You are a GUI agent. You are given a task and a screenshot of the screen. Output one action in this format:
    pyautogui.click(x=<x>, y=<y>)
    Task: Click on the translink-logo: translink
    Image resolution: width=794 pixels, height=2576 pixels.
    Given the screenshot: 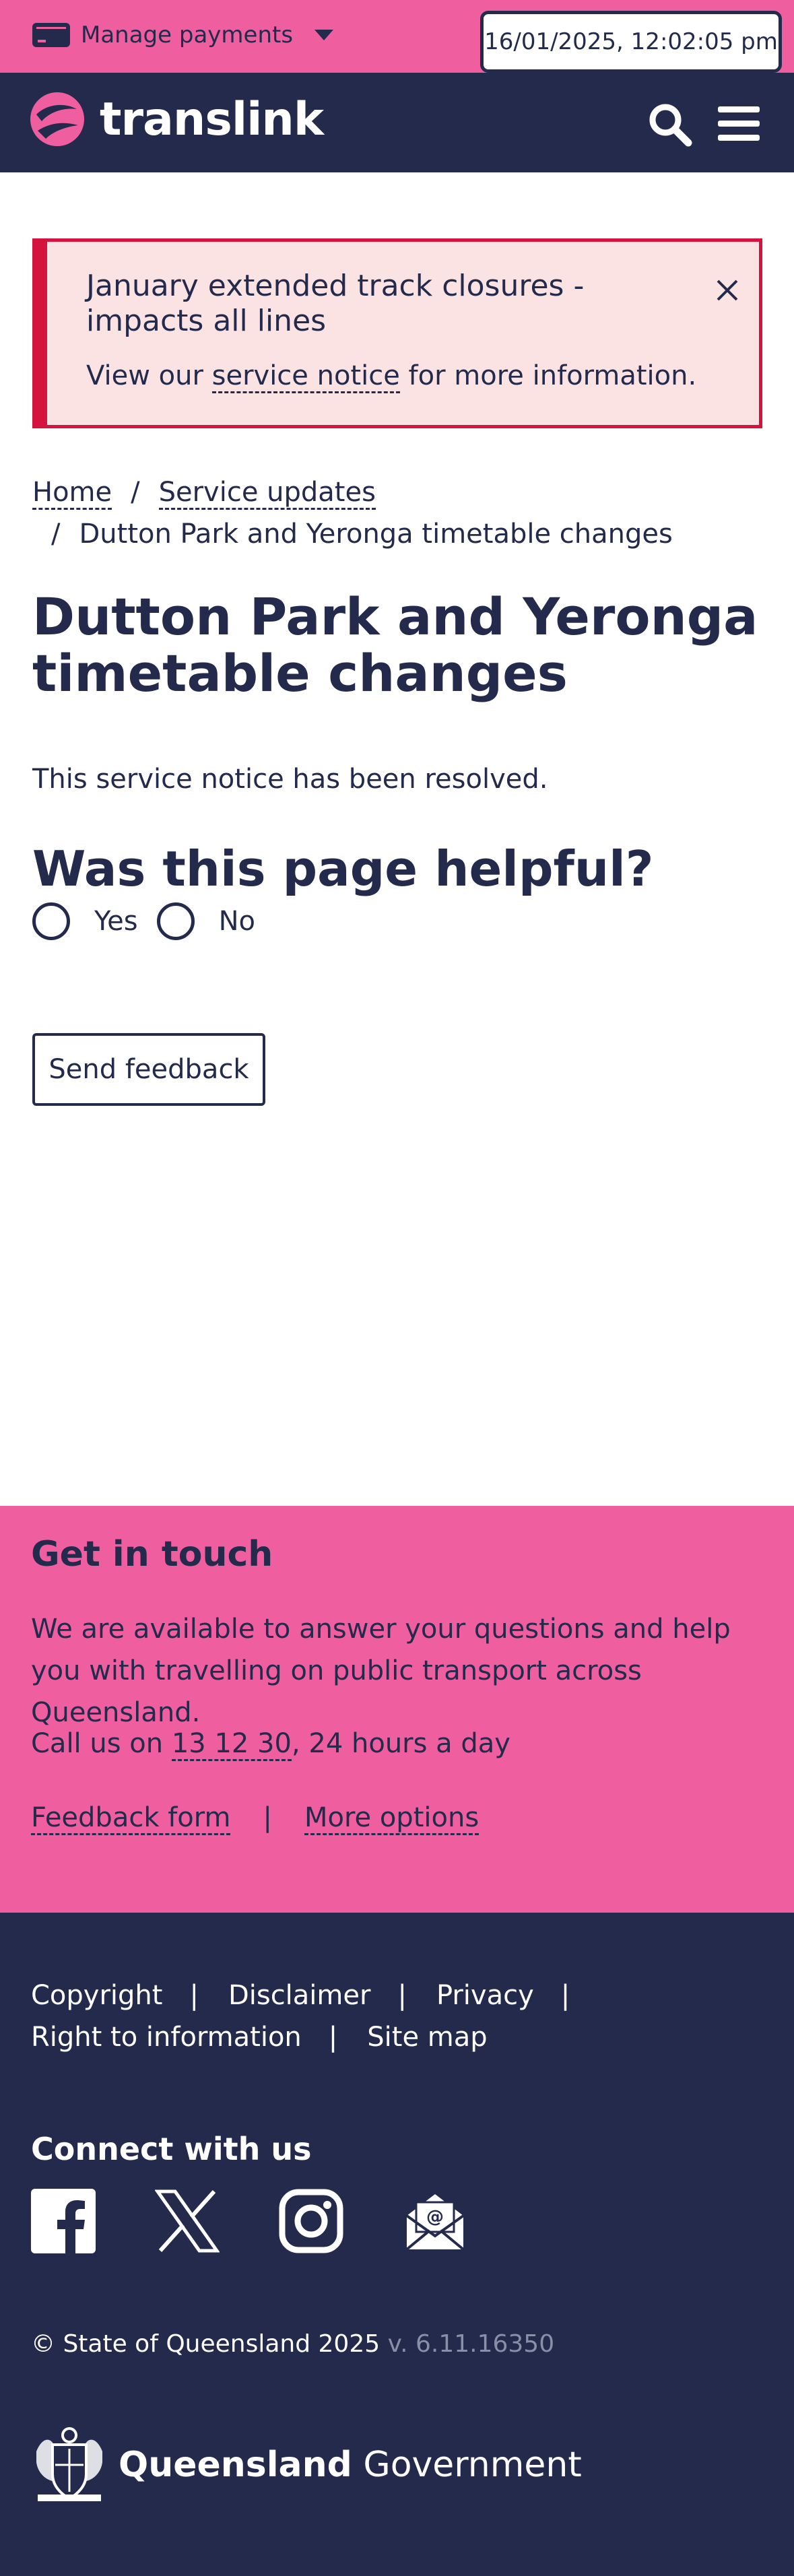 What is the action you would take?
    pyautogui.click(x=177, y=119)
    